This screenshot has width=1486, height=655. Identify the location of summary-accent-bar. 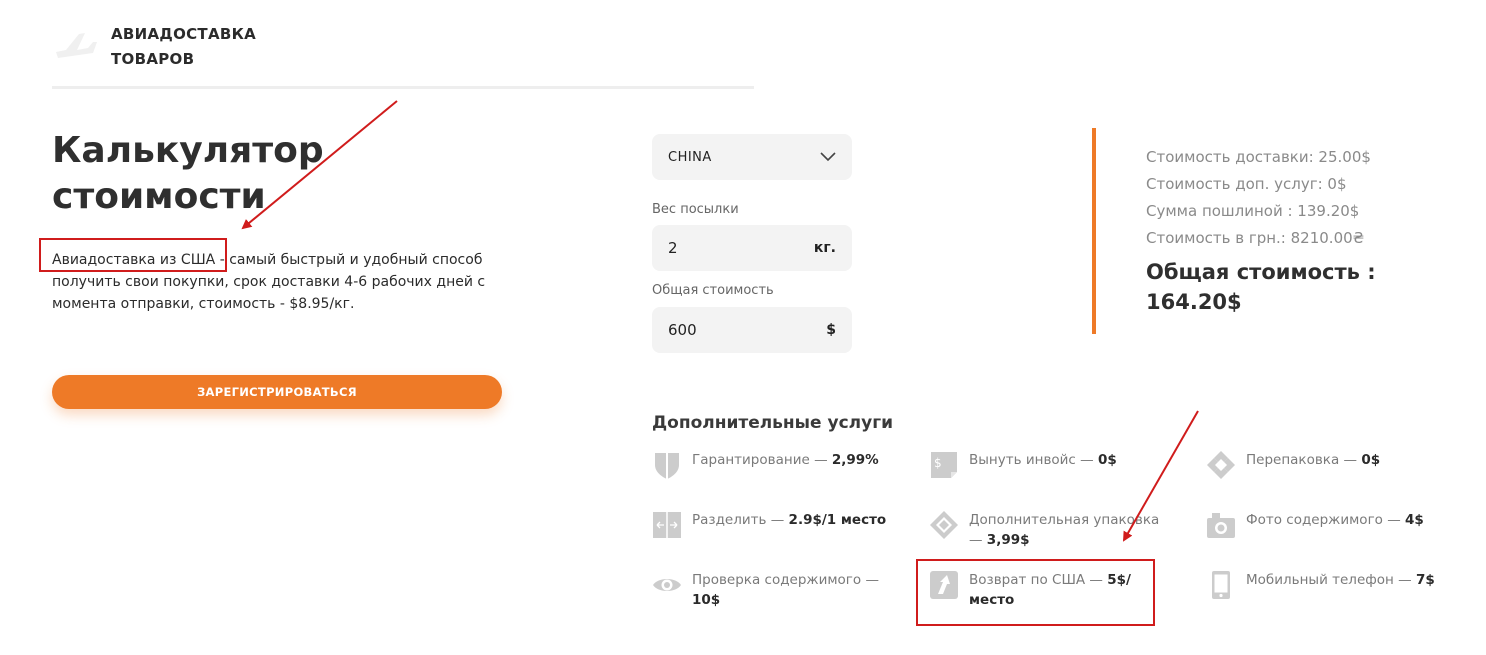
(1094, 231).